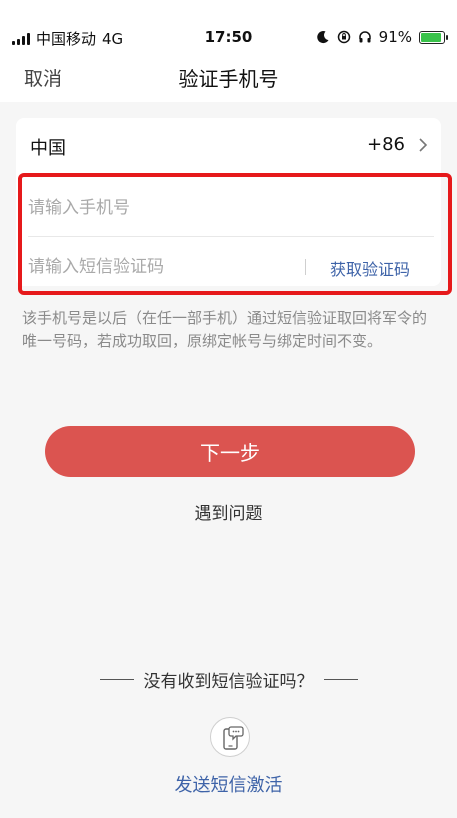 This screenshot has width=457, height=818. What do you see at coordinates (395, 37) in the screenshot?
I see `battery-percent: 91%` at bounding box center [395, 37].